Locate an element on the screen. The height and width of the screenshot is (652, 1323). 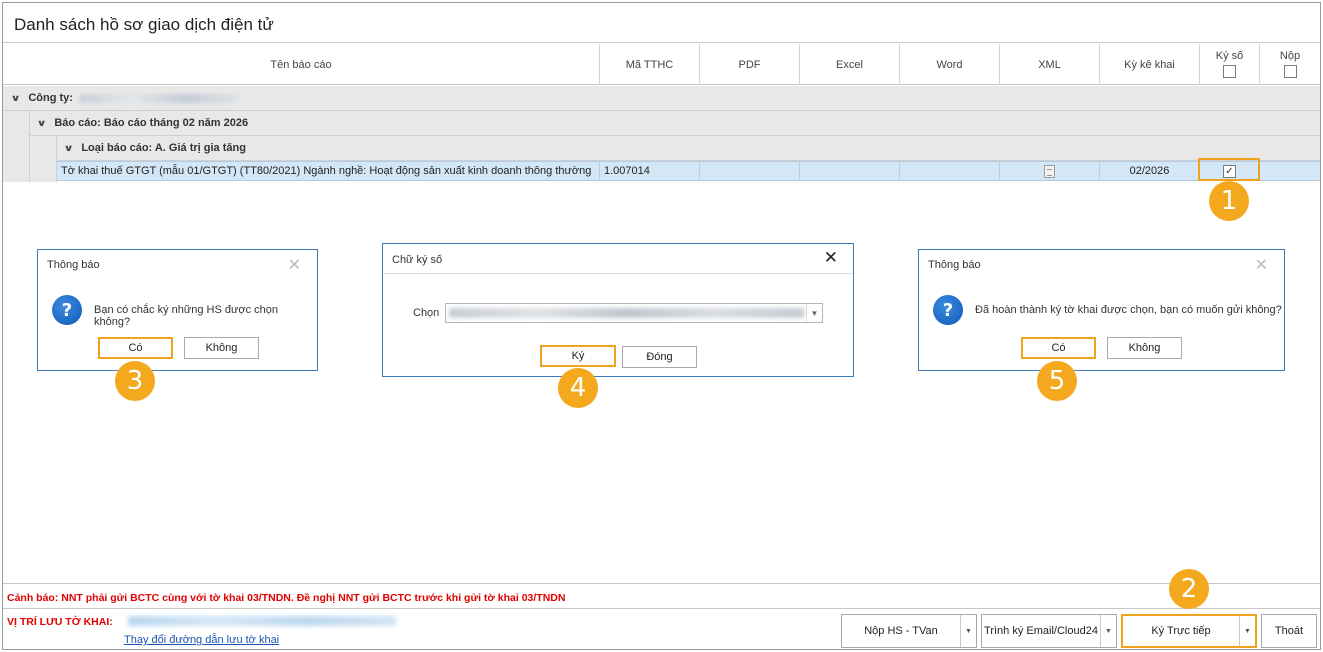
col-pdf-label: PDF is located at coordinates (749, 64).